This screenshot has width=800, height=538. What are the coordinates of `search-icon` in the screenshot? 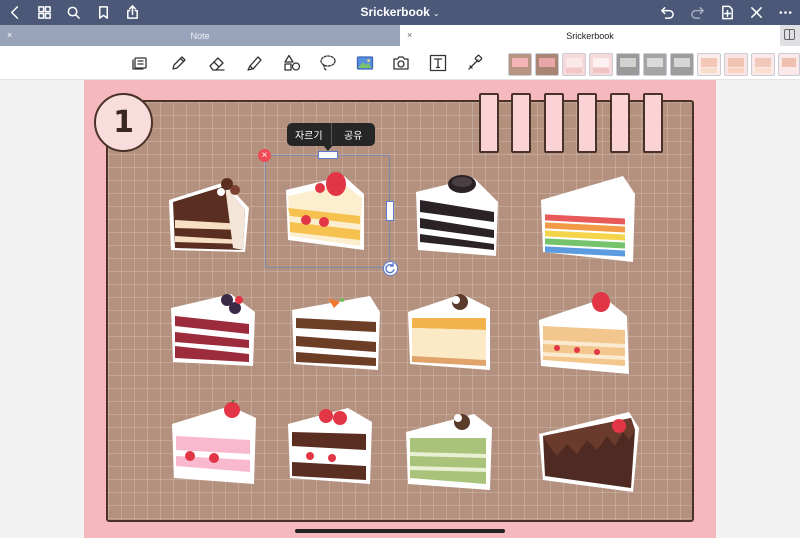 It's located at (73, 12).